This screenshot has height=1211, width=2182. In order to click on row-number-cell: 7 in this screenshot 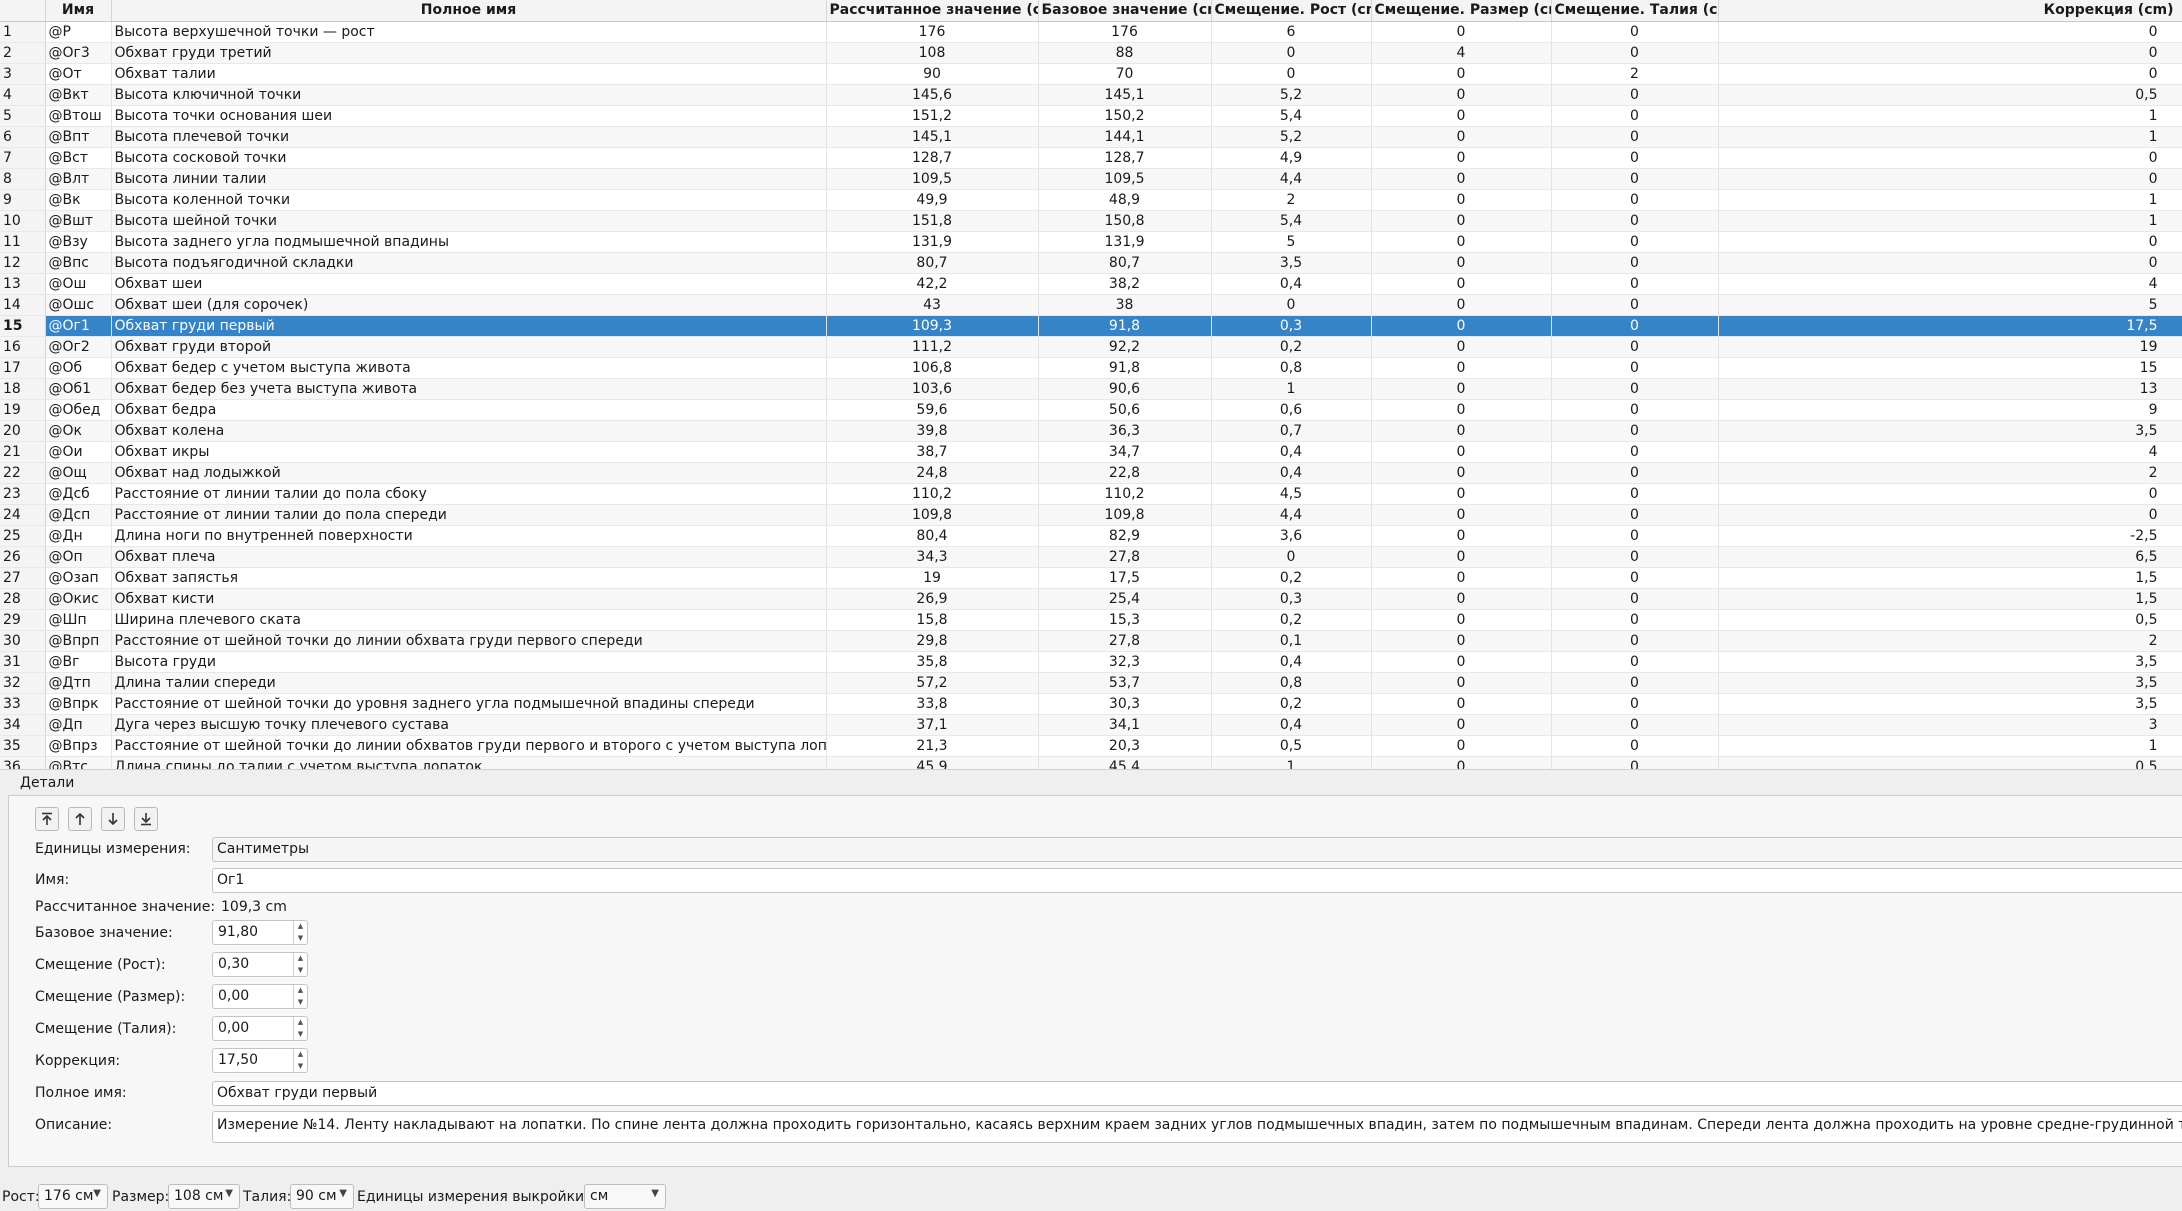, I will do `click(23, 158)`.